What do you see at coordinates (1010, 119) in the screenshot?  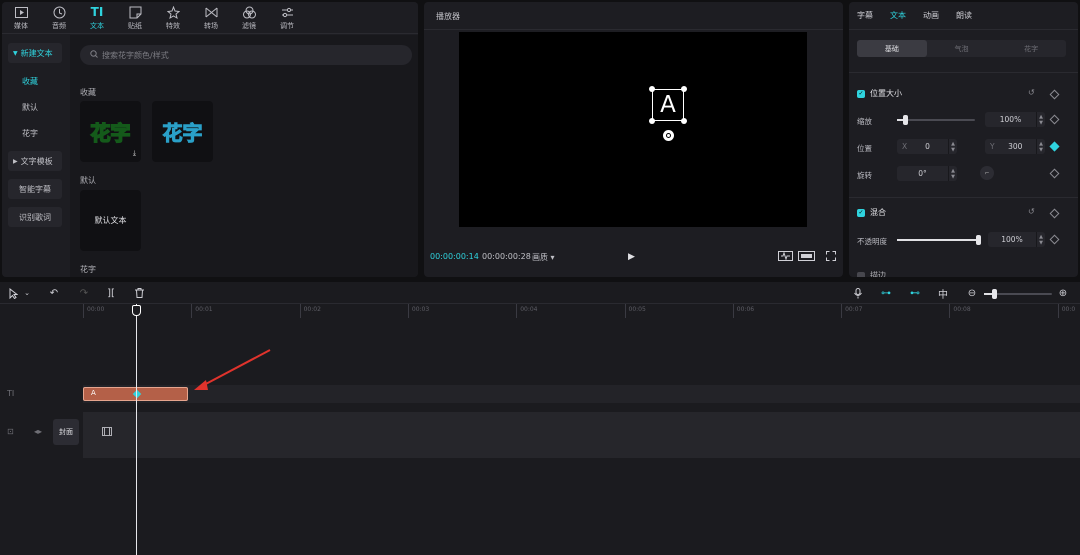 I see `scale-value: 100%` at bounding box center [1010, 119].